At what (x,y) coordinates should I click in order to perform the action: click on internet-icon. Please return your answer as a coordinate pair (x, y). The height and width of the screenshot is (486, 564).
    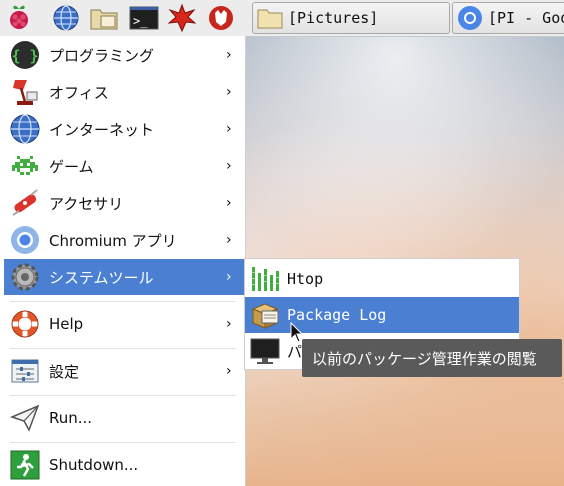
    Looking at the image, I should click on (25, 129).